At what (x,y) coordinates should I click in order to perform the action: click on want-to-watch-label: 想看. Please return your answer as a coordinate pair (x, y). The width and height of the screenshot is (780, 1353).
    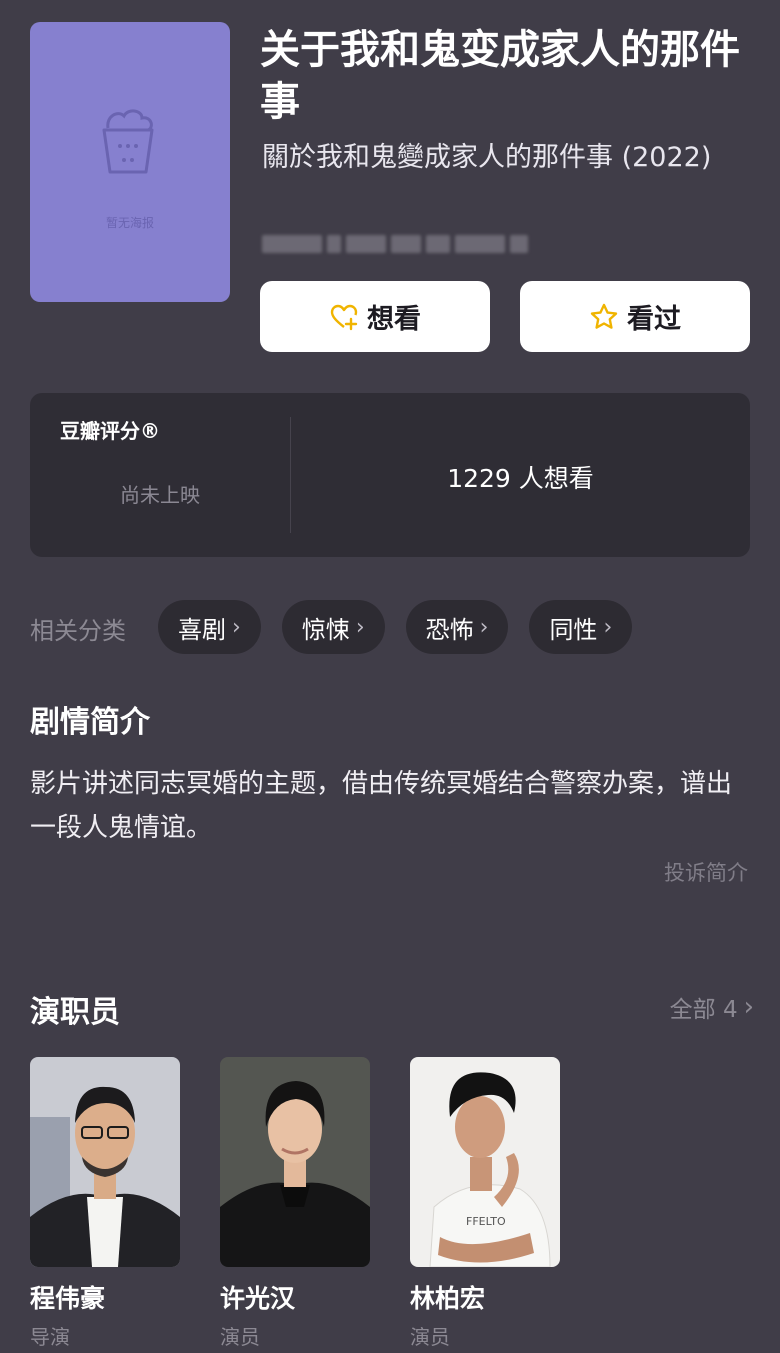
    Looking at the image, I should click on (394, 319).